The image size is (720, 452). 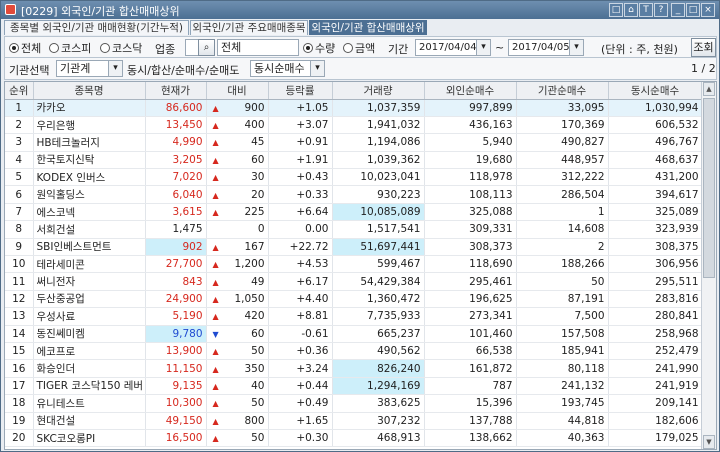 What do you see at coordinates (19, 281) in the screenshot?
I see `rank-cell: 11` at bounding box center [19, 281].